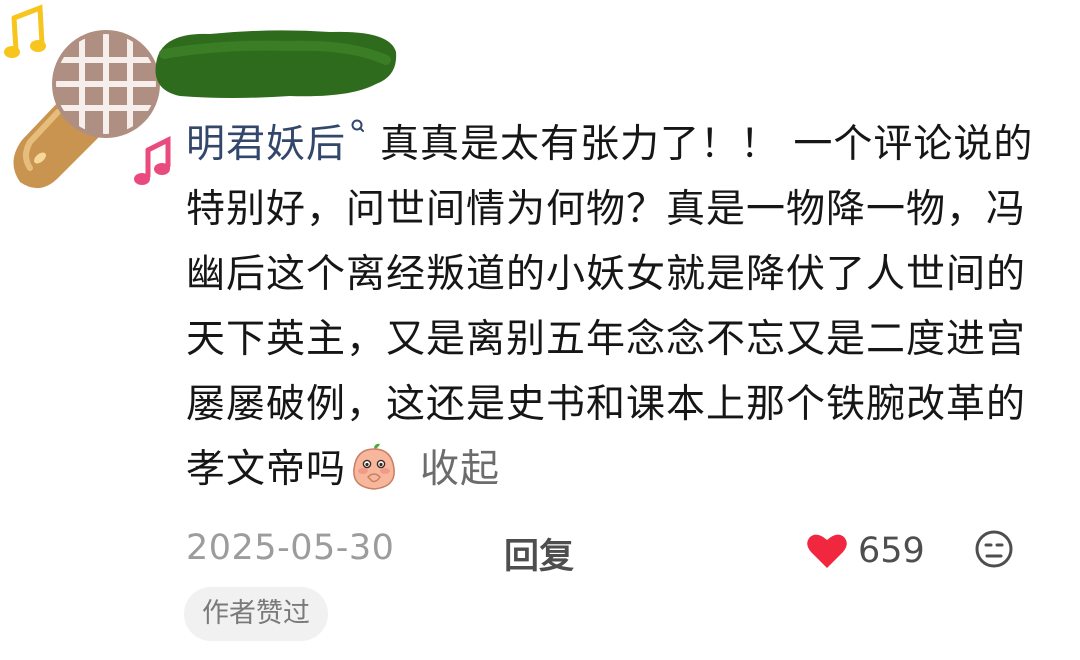  Describe the element at coordinates (276, 64) in the screenshot. I see `redaction-mark` at that location.